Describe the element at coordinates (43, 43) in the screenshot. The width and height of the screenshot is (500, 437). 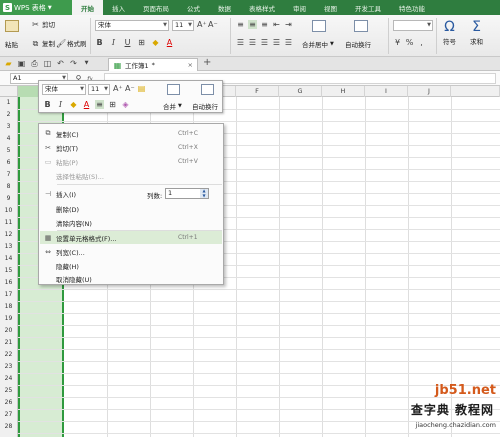
I see `copy-button: ⧉ 复制` at that location.